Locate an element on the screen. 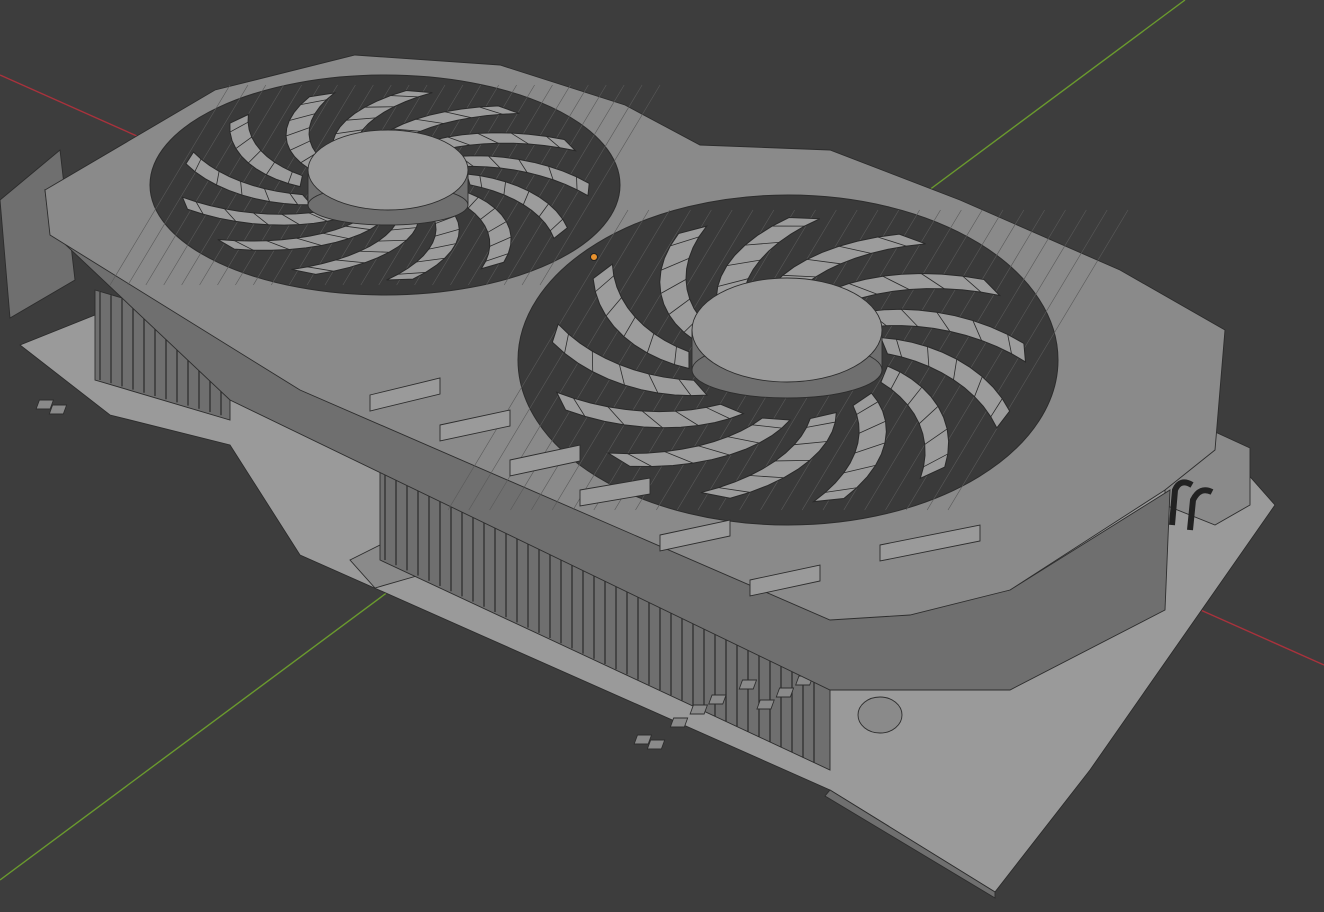 This screenshot has width=1324, height=912. capacitor is located at coordinates (880, 715).